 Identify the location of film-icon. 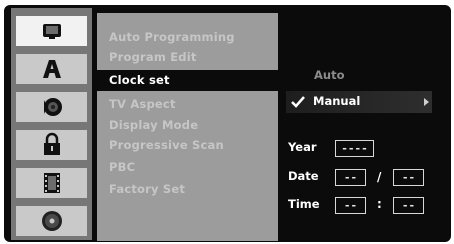
(52, 183).